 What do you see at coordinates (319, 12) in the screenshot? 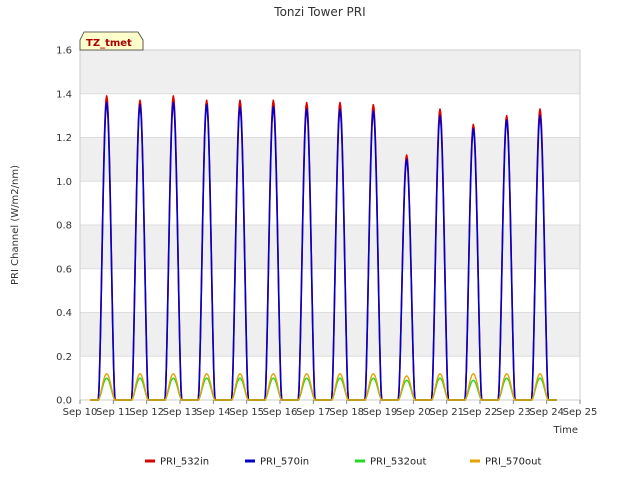
I see `chart-title: Tonzi Tower PRI` at bounding box center [319, 12].